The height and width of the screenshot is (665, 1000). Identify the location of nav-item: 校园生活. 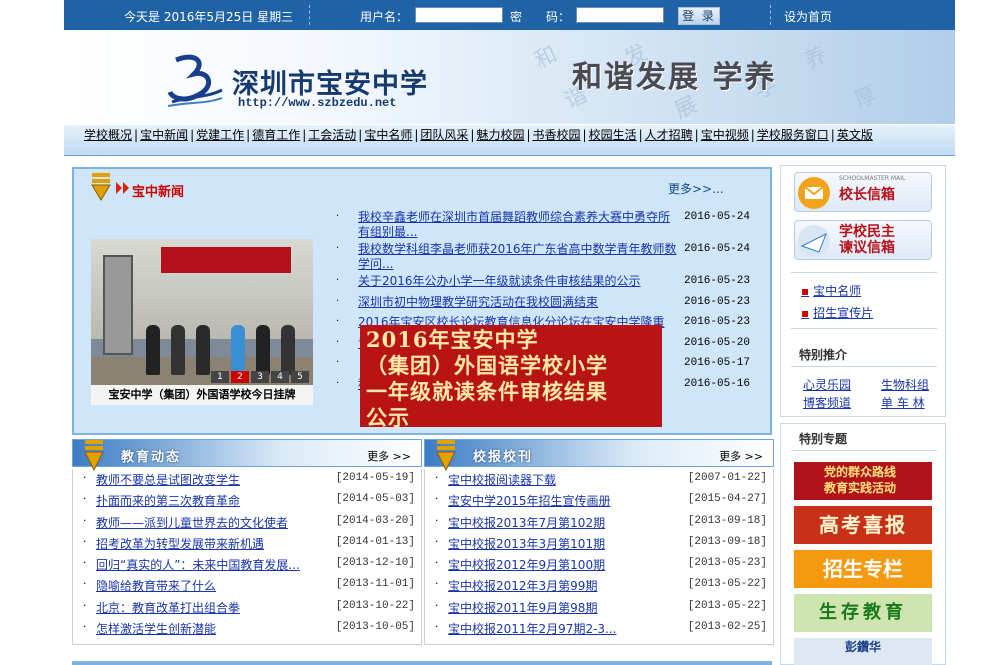
(613, 135).